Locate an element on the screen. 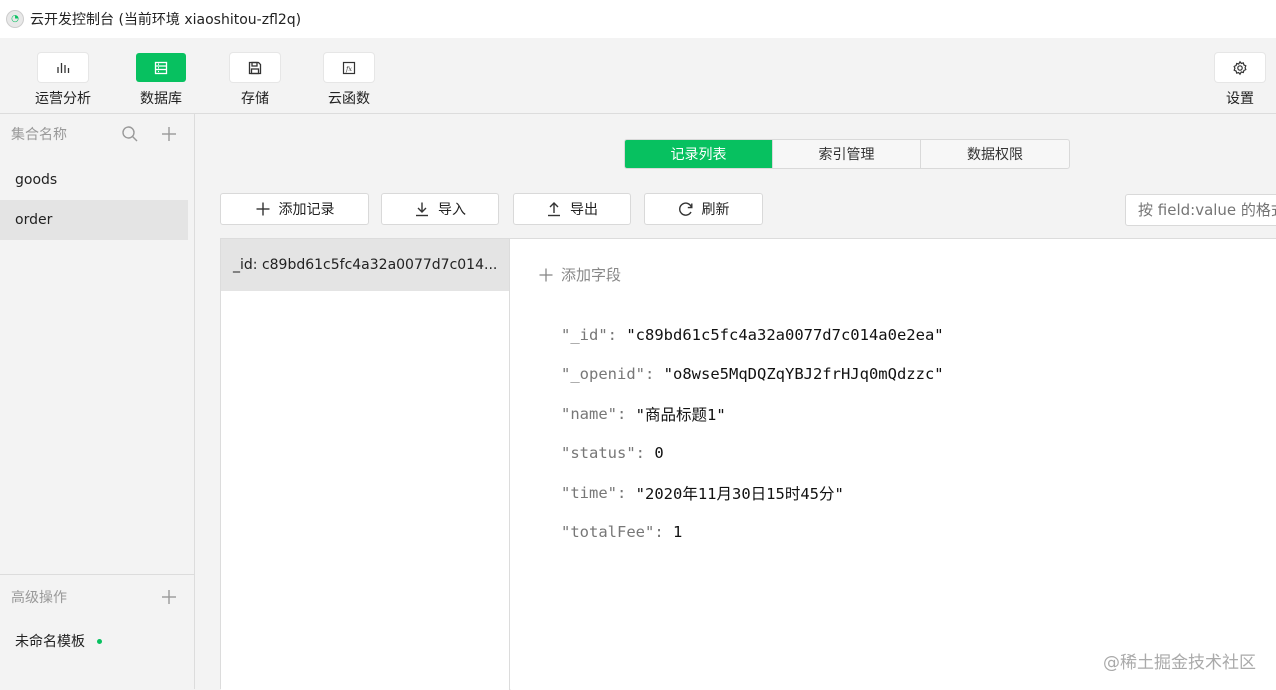 This screenshot has width=1276, height=690. collection-item-order: order is located at coordinates (94, 220).